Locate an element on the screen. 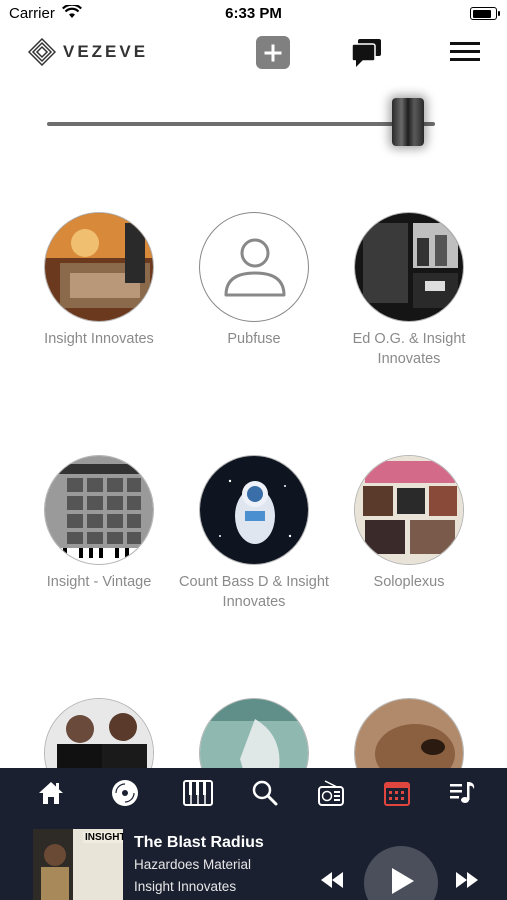 The image size is (507, 900). default-person-icon is located at coordinates (255, 267).